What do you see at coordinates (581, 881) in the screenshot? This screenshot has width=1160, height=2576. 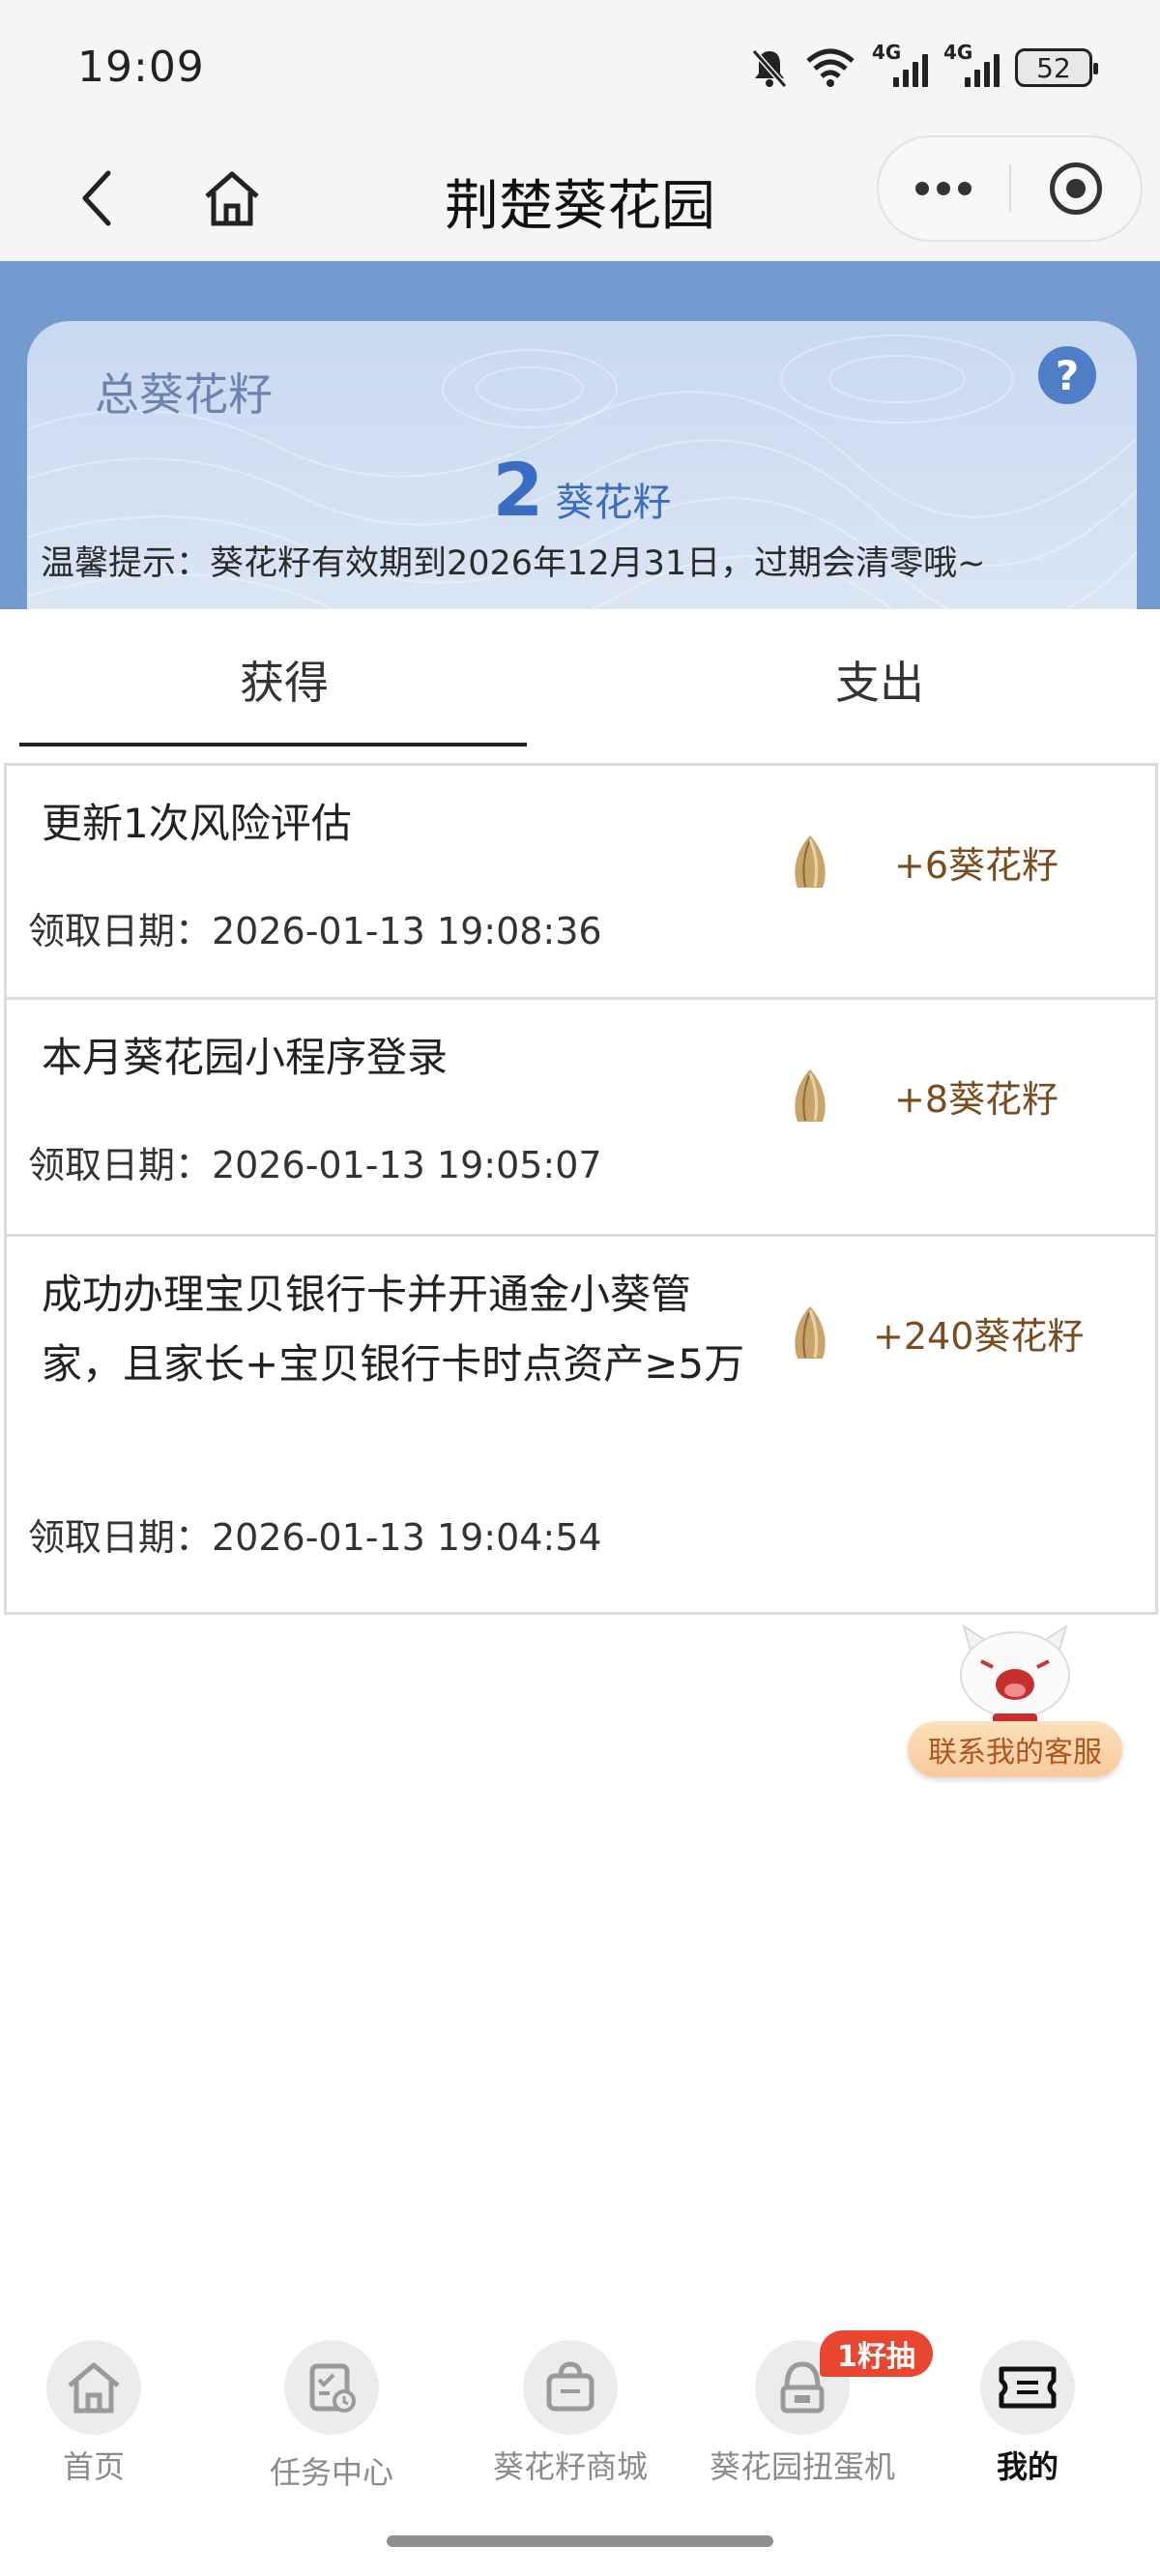 I see `list-item: 更新1次风险评估 领取日期：2026-01-13 19:08:36 +6葵花籽` at bounding box center [581, 881].